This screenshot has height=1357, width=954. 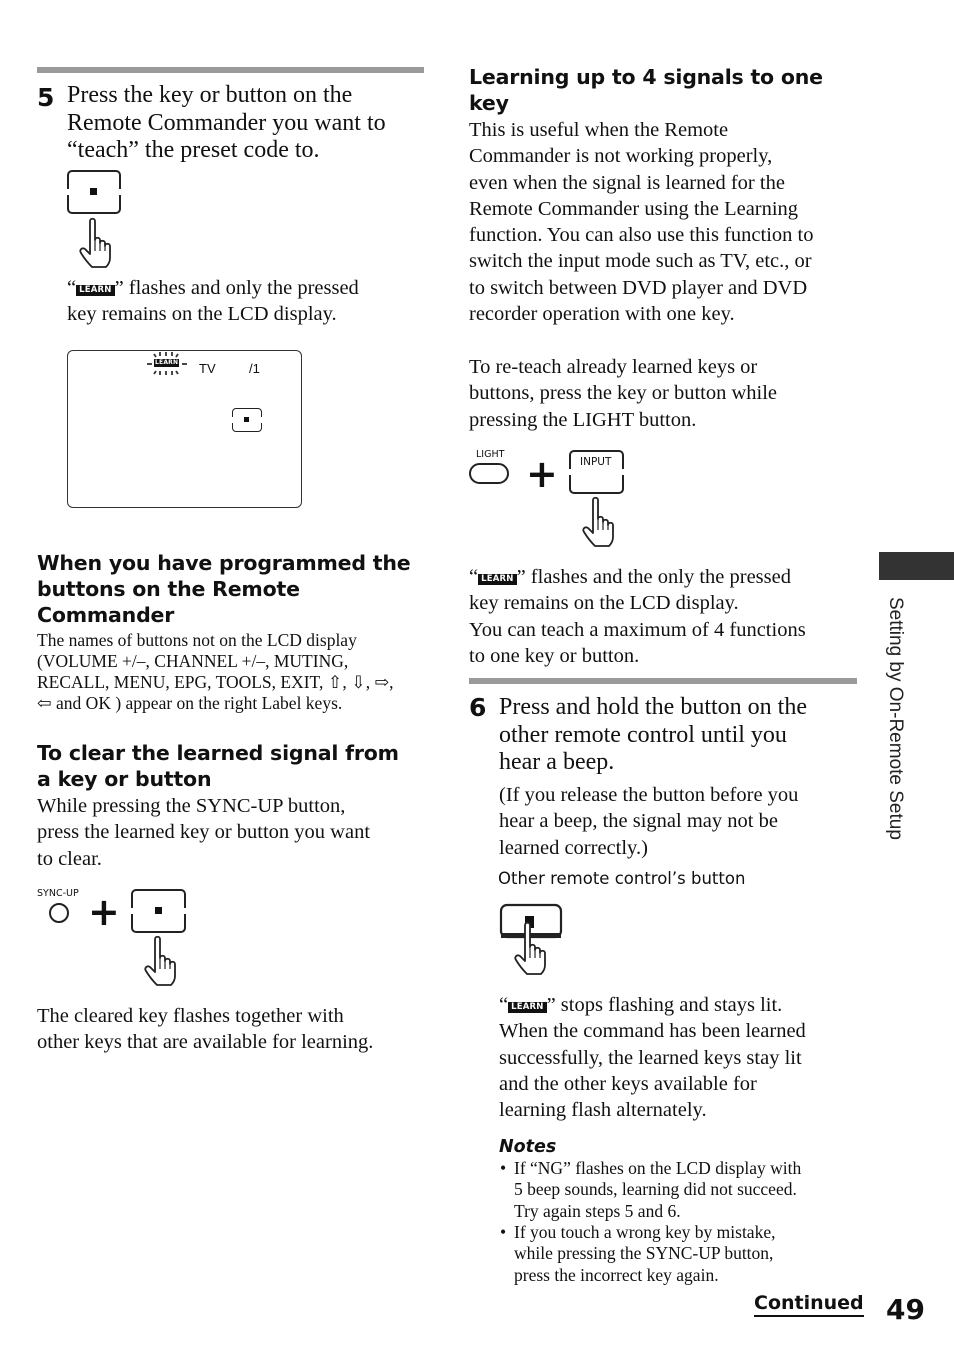 What do you see at coordinates (528, 1147) in the screenshot?
I see `notes-title: Notes` at bounding box center [528, 1147].